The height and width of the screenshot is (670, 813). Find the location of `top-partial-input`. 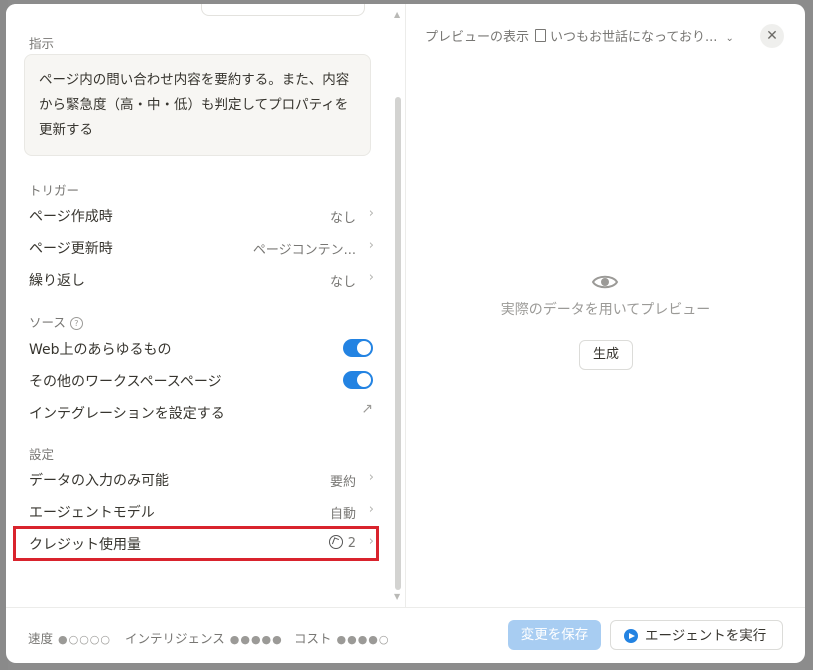

top-partial-input is located at coordinates (283, 10).